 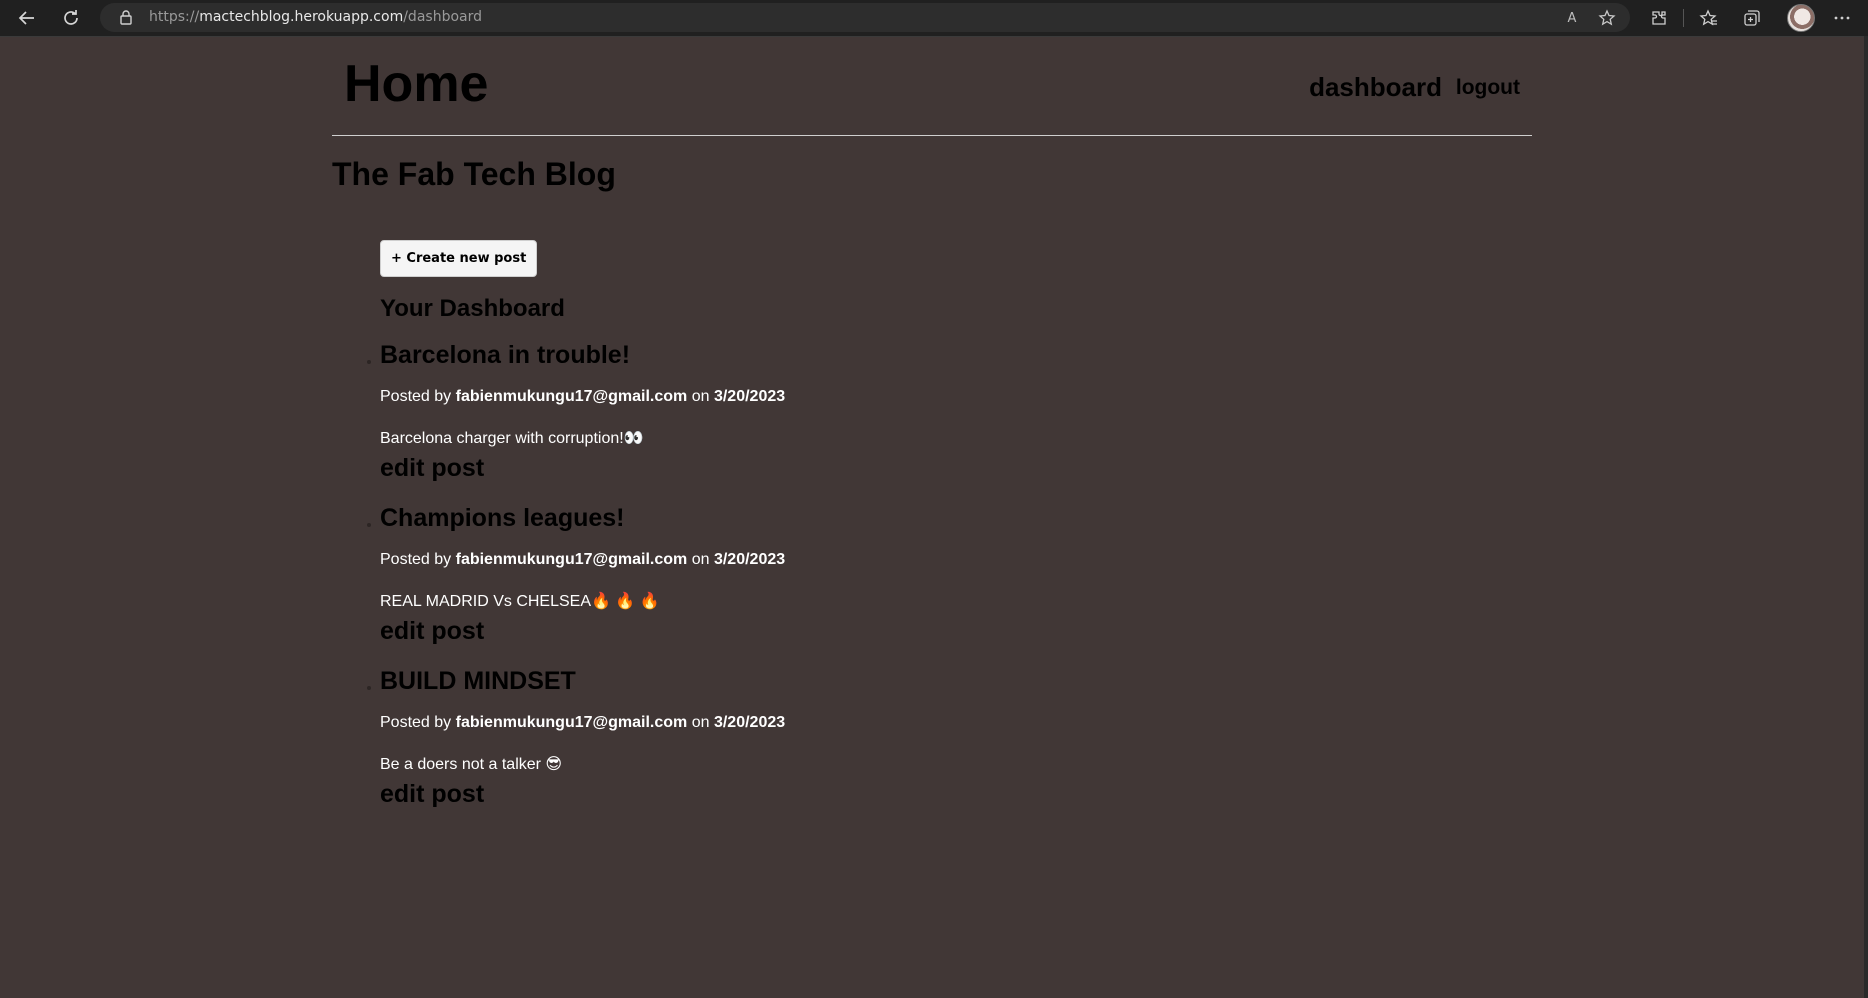 What do you see at coordinates (512, 438) in the screenshot?
I see `post-body: Barcelona charger with corruption!👀` at bounding box center [512, 438].